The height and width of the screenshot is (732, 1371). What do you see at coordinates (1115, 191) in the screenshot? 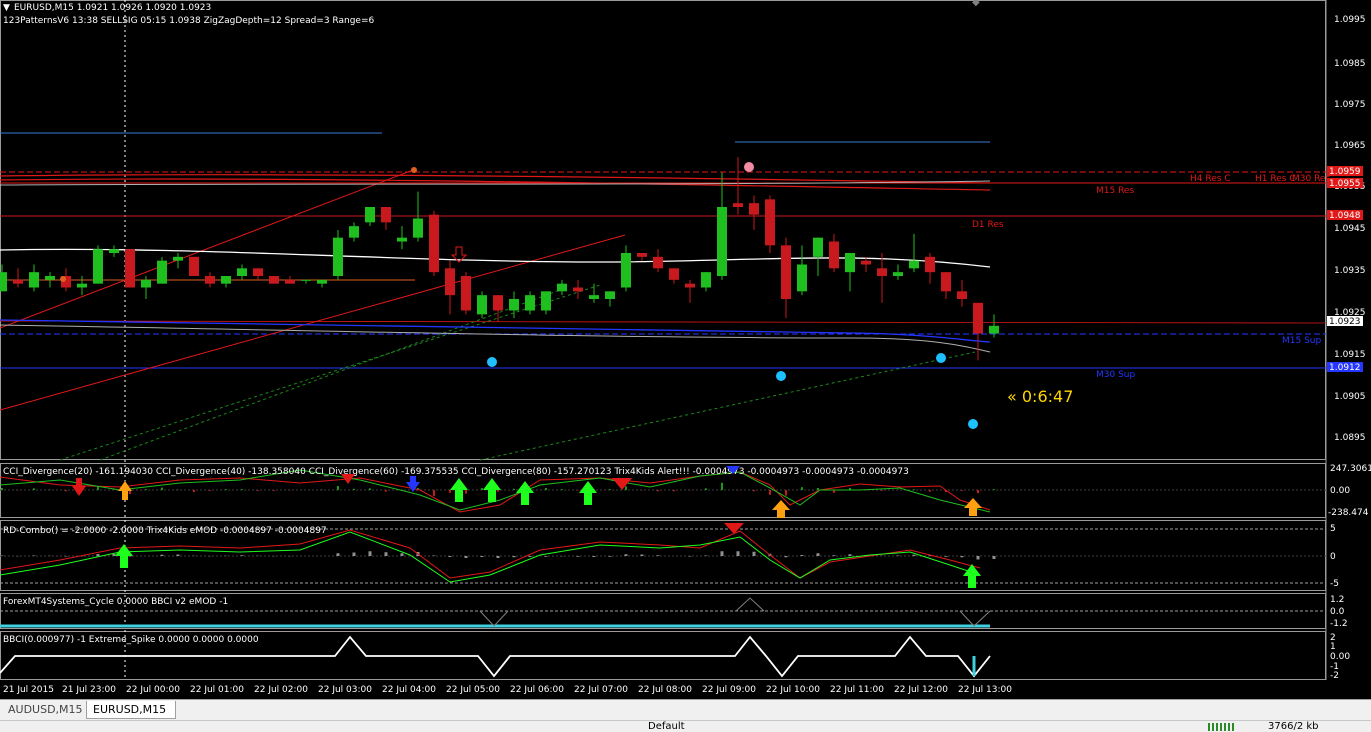
I see `level-label-m15-res: M15 Res` at bounding box center [1115, 191].